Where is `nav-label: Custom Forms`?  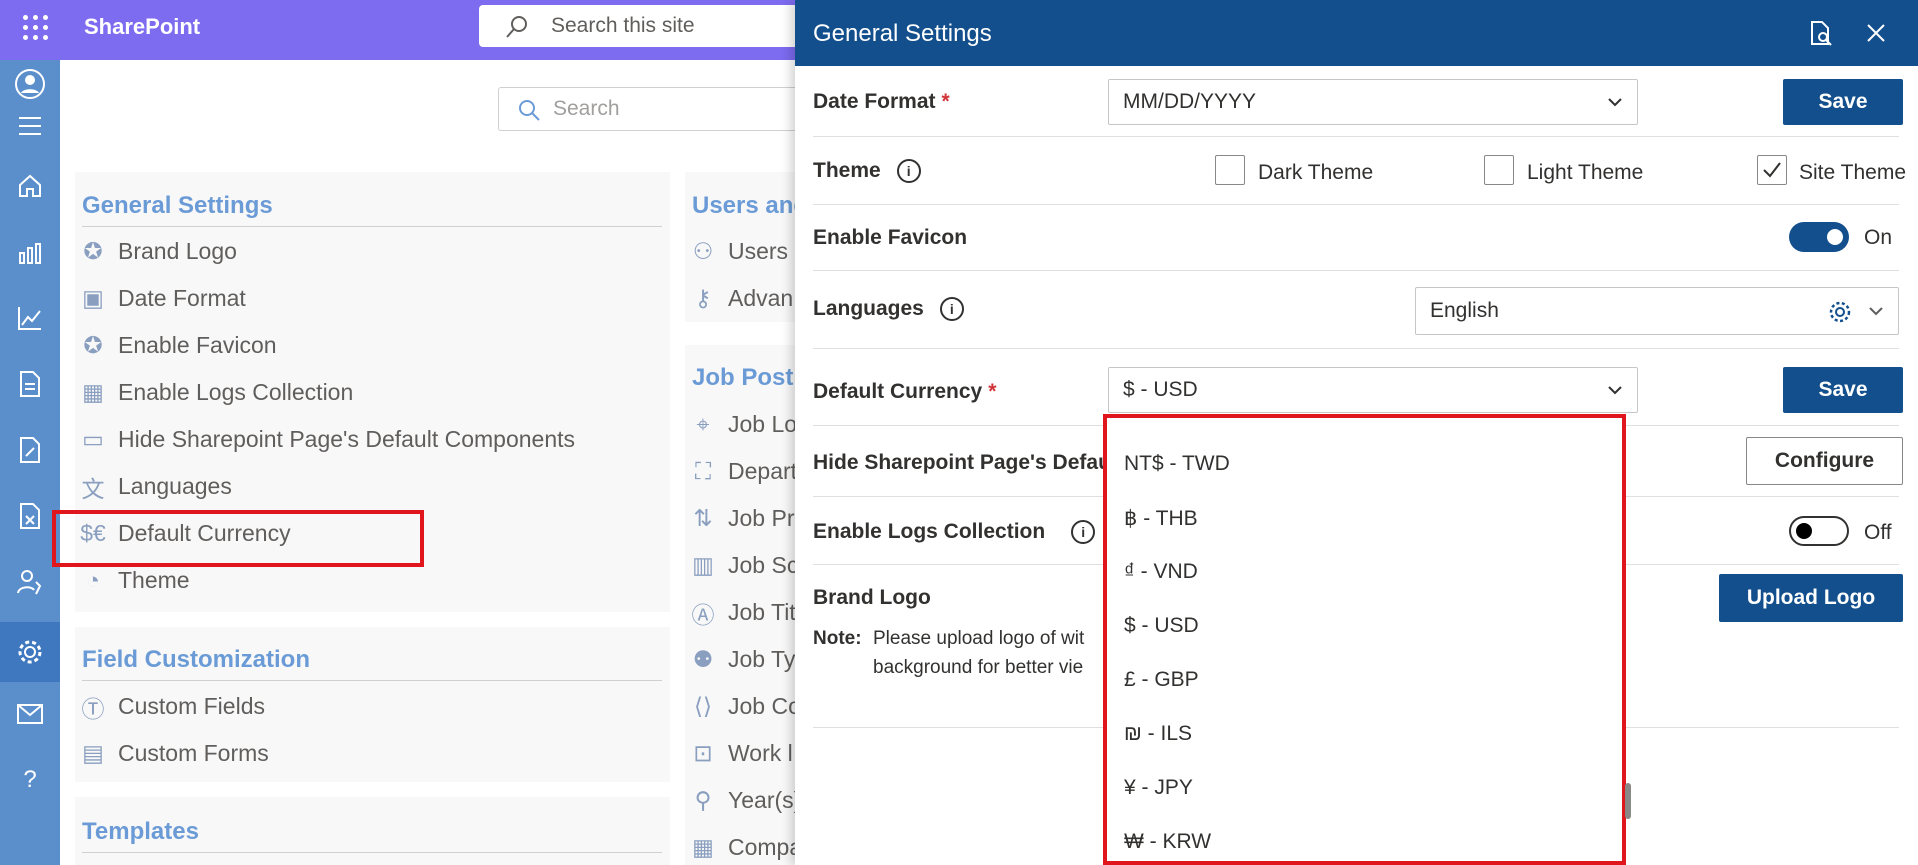 nav-label: Custom Forms is located at coordinates (193, 753).